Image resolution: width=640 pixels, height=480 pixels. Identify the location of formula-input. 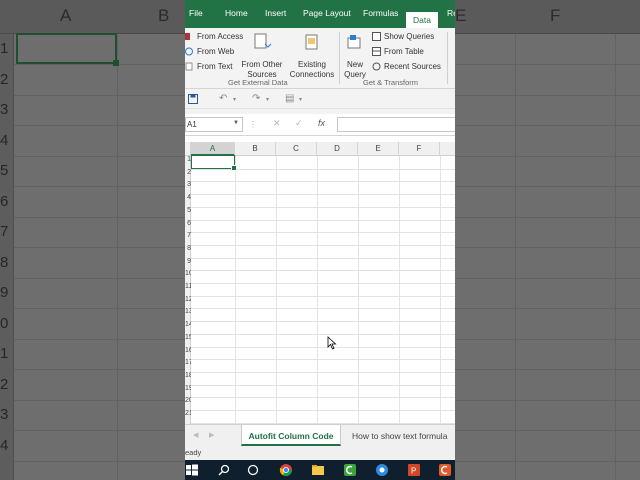
(396, 124).